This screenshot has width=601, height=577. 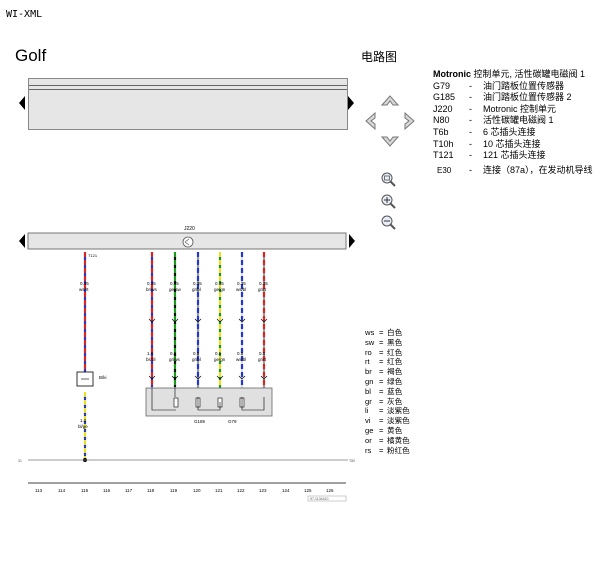 What do you see at coordinates (93, 255) in the screenshot?
I see `pin-label: T121` at bounding box center [93, 255].